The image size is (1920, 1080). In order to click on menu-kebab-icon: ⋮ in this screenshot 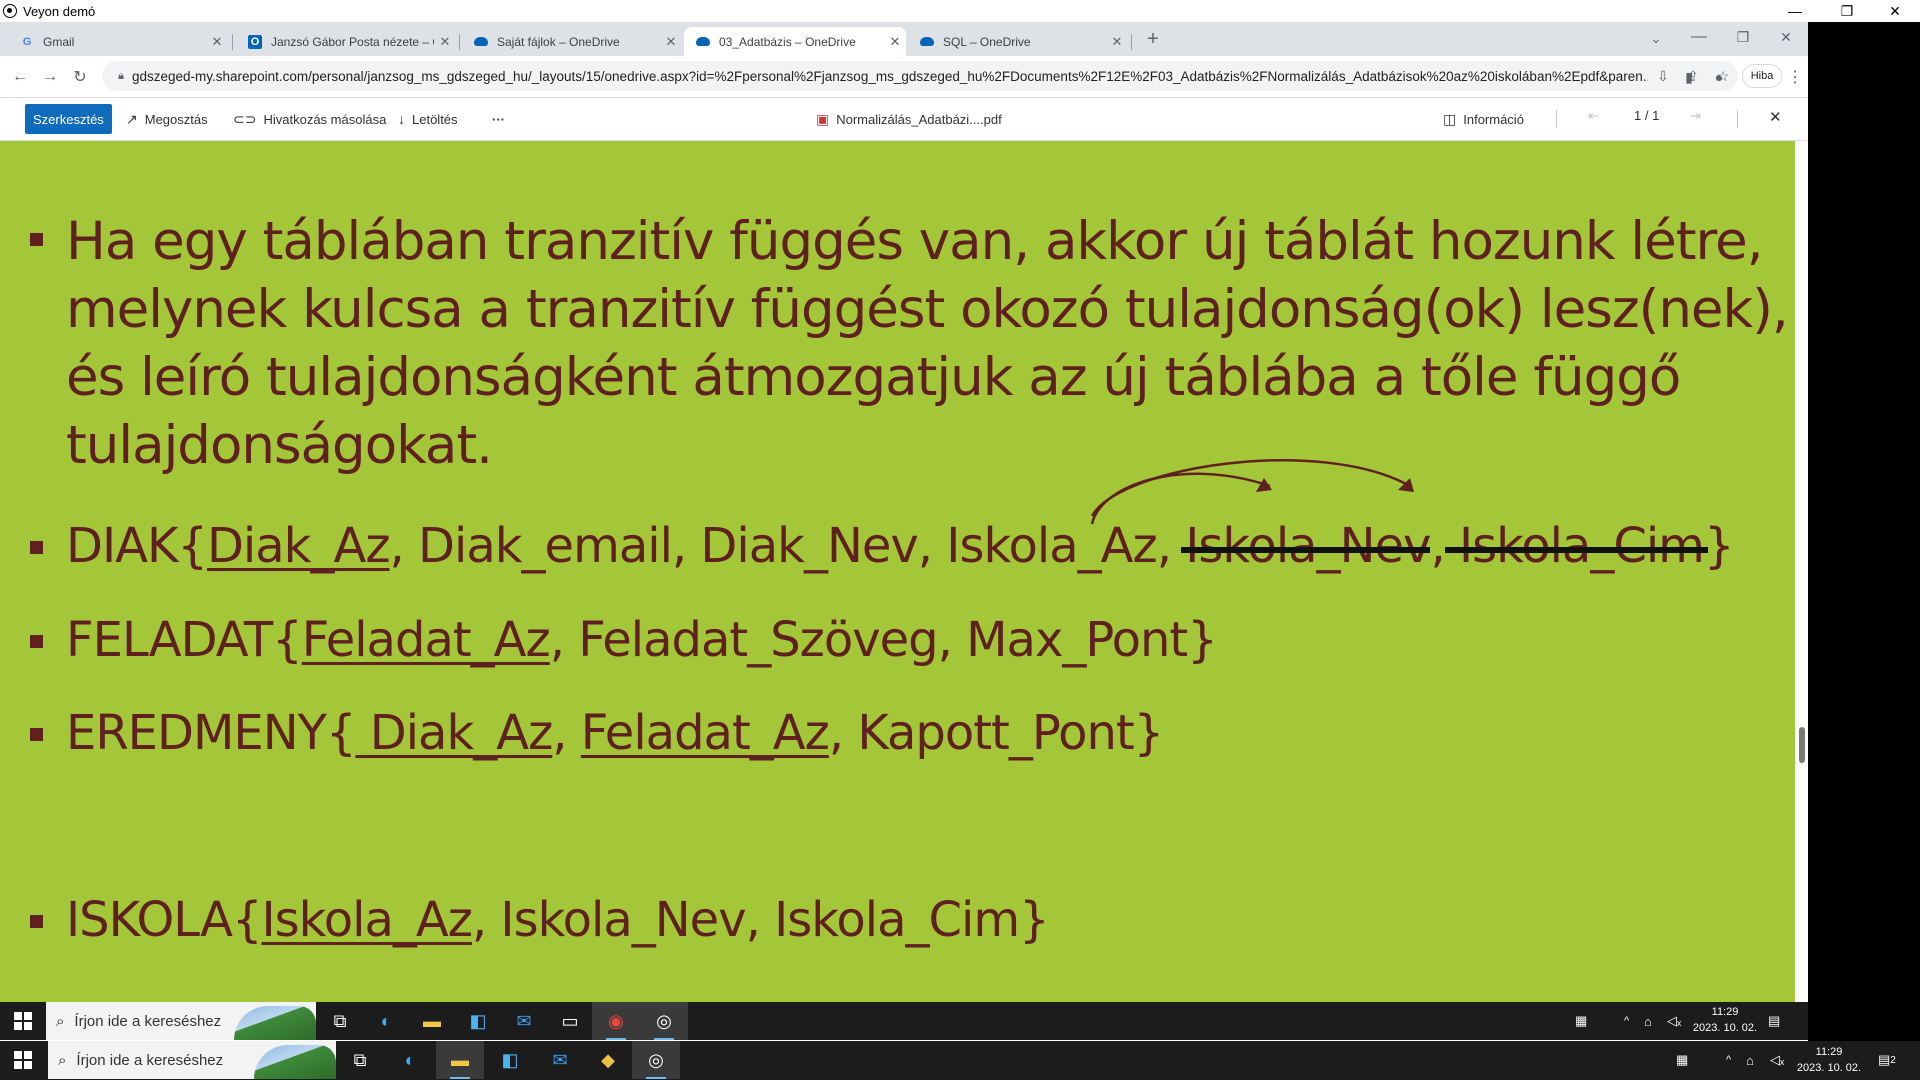, I will do `click(1795, 77)`.